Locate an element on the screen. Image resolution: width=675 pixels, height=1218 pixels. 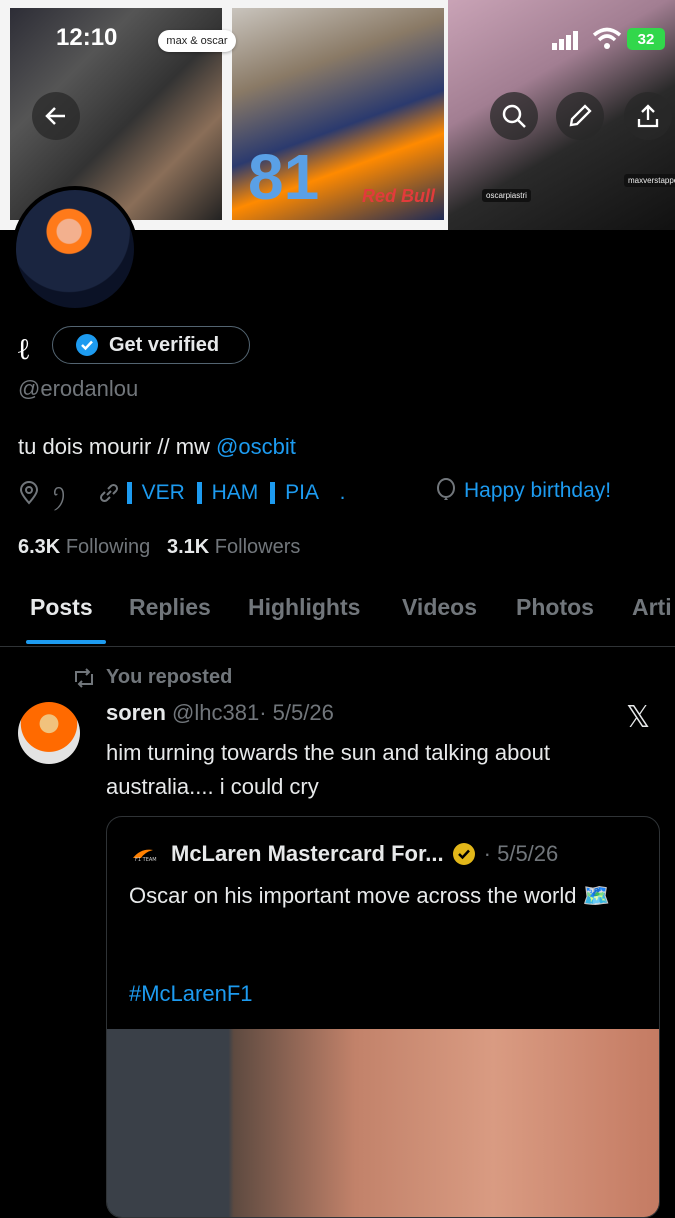
repost-icon is located at coordinates (84, 677).